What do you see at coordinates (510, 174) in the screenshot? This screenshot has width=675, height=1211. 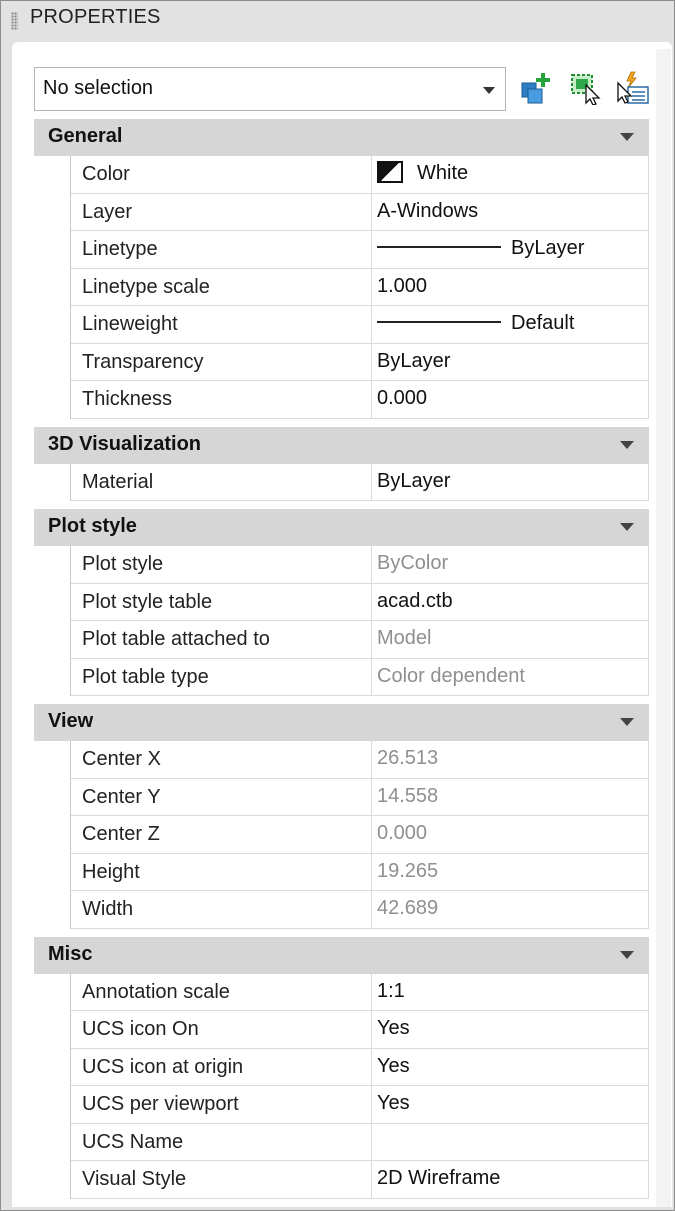 I see `property-value: White` at bounding box center [510, 174].